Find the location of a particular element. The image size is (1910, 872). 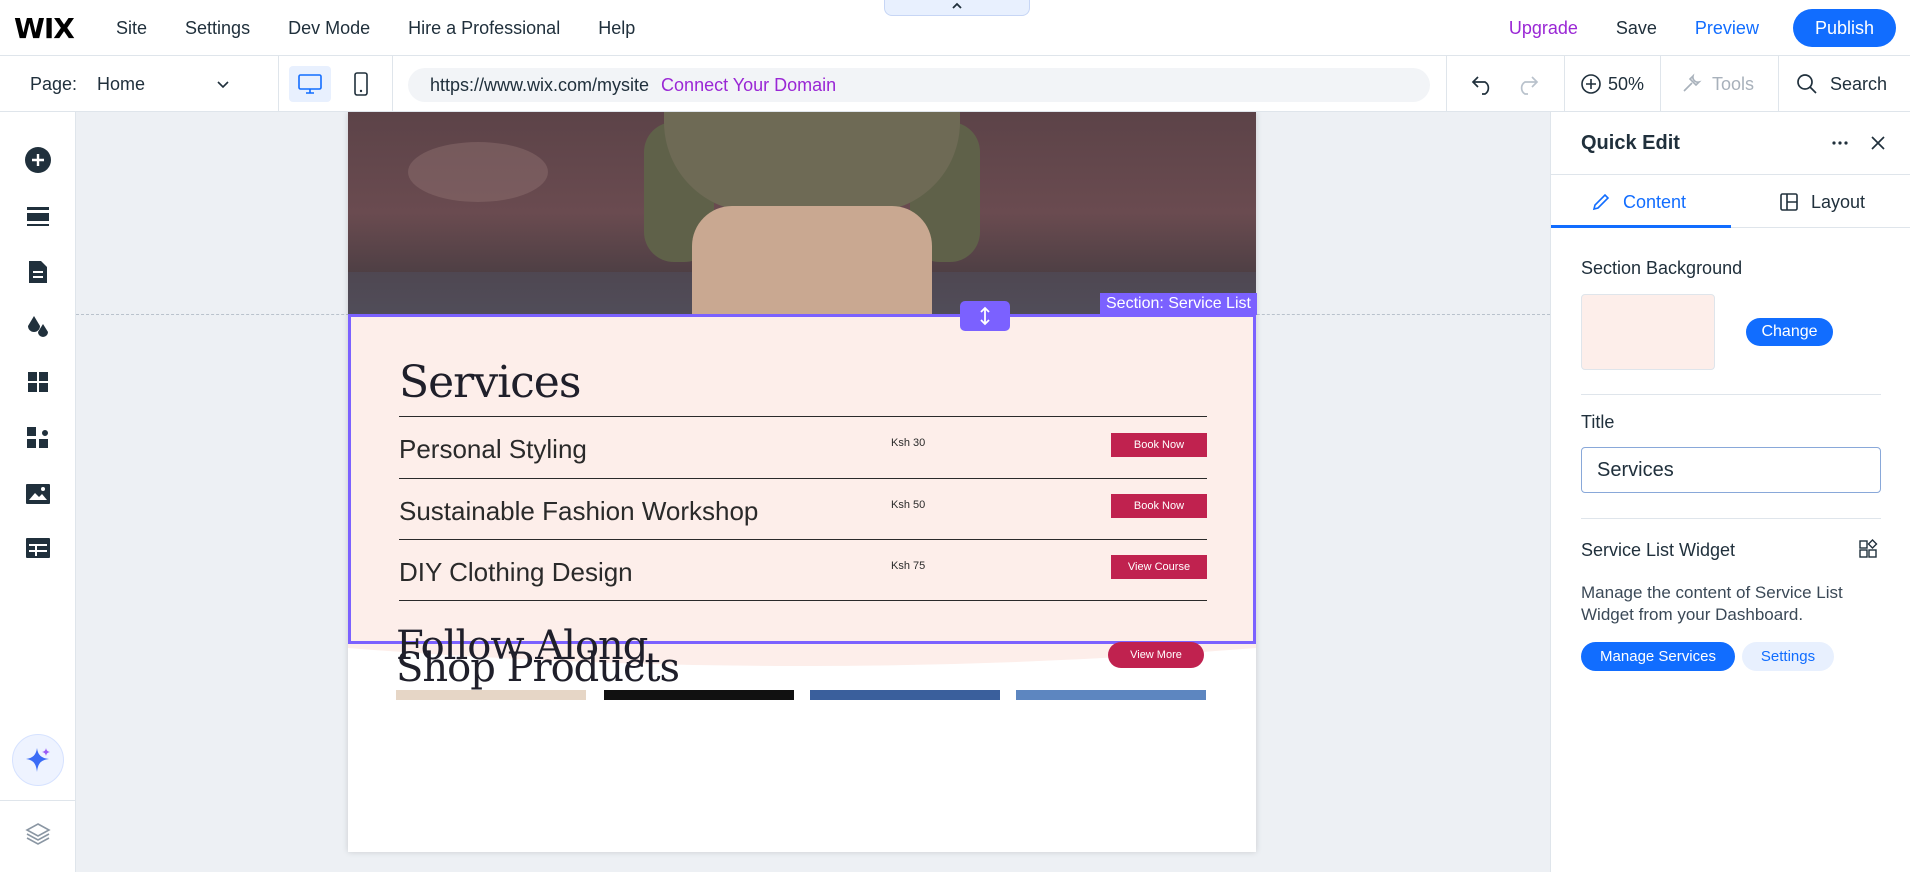

view-more-button: View More is located at coordinates (1156, 655).